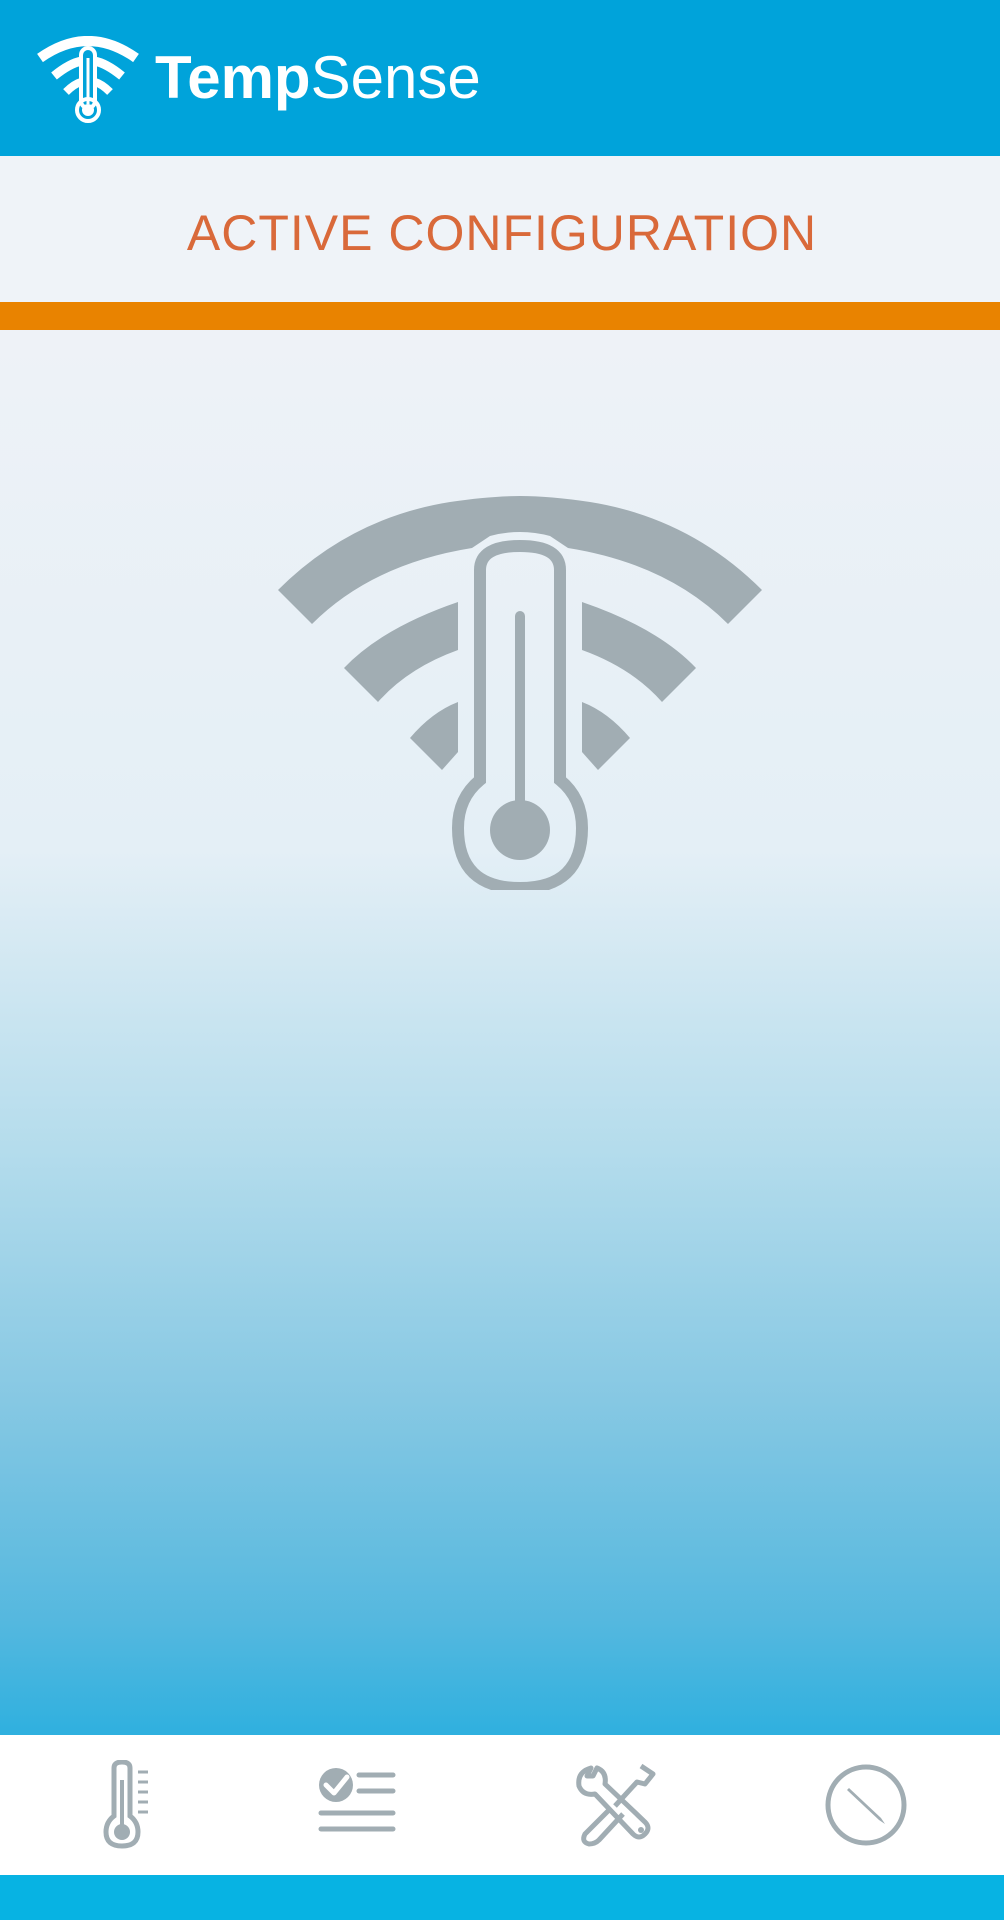  Describe the element at coordinates (502, 78) in the screenshot. I see `app-header: TempSense` at that location.